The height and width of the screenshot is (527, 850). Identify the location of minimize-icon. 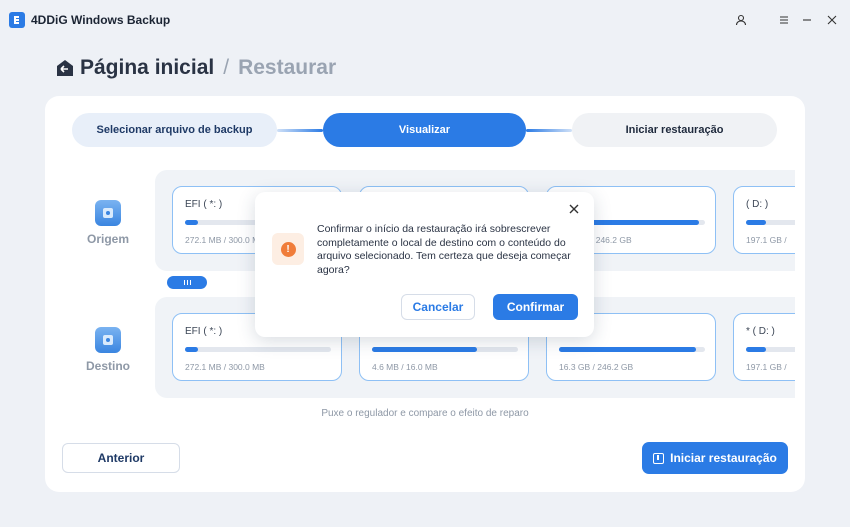
(807, 20).